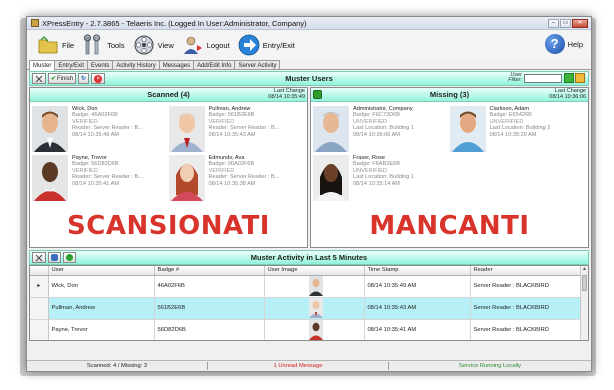  I want to click on finish-button: ✔ Finish, so click(62, 78).